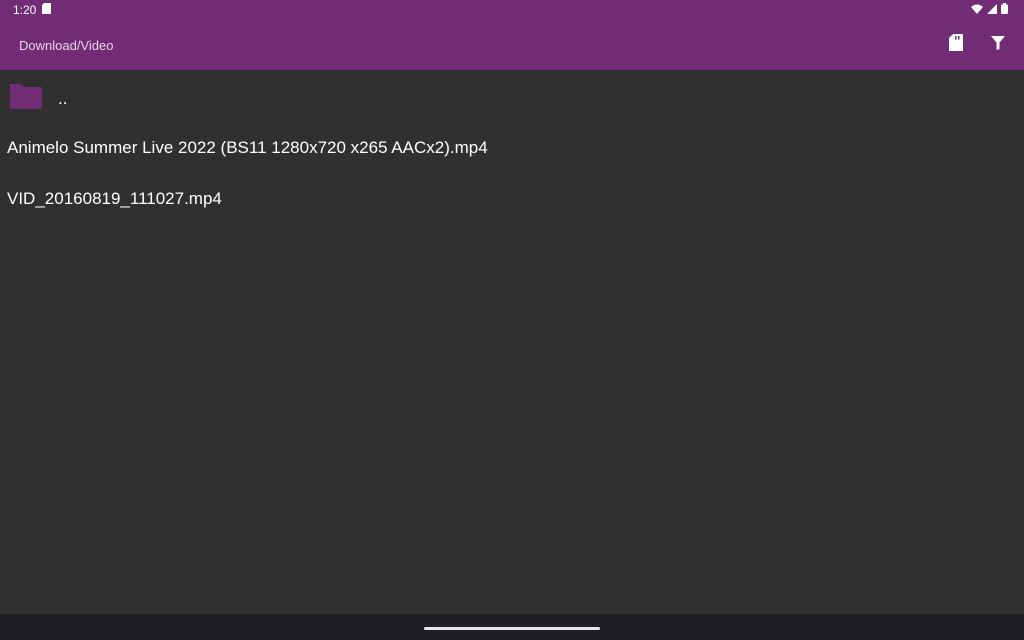 The height and width of the screenshot is (640, 1024). What do you see at coordinates (512, 198) in the screenshot?
I see `file-row: VID_20160819_111027.mp4` at bounding box center [512, 198].